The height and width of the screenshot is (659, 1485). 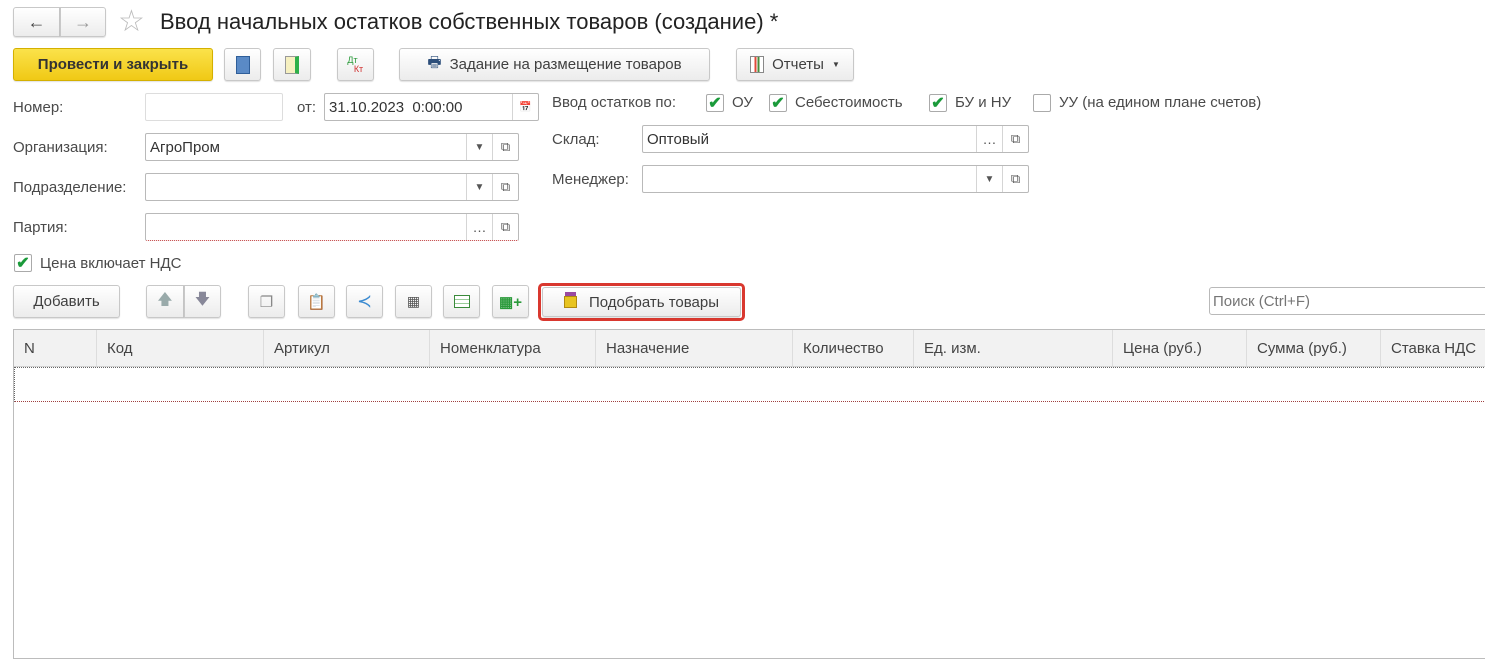 I want to click on dept-select: ▼ ⧉, so click(x=332, y=187).